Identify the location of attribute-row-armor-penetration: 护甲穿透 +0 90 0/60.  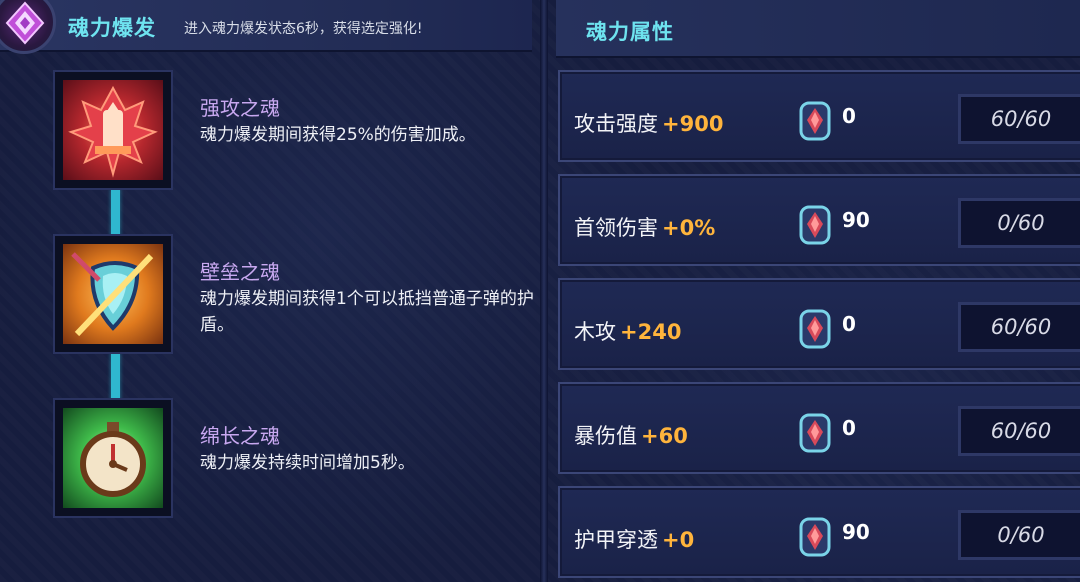
(819, 532).